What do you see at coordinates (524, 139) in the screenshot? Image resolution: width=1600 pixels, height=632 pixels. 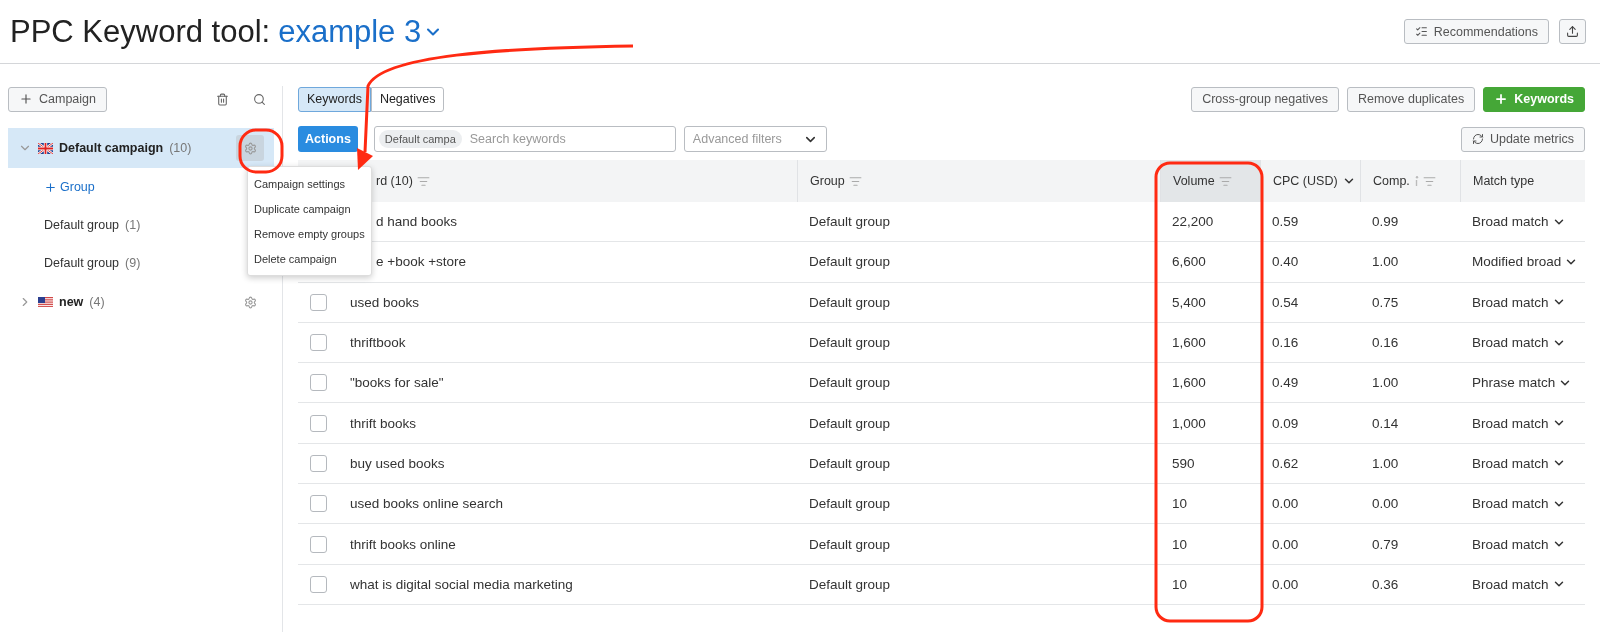 I see `search-field: Default campa Search keywords` at bounding box center [524, 139].